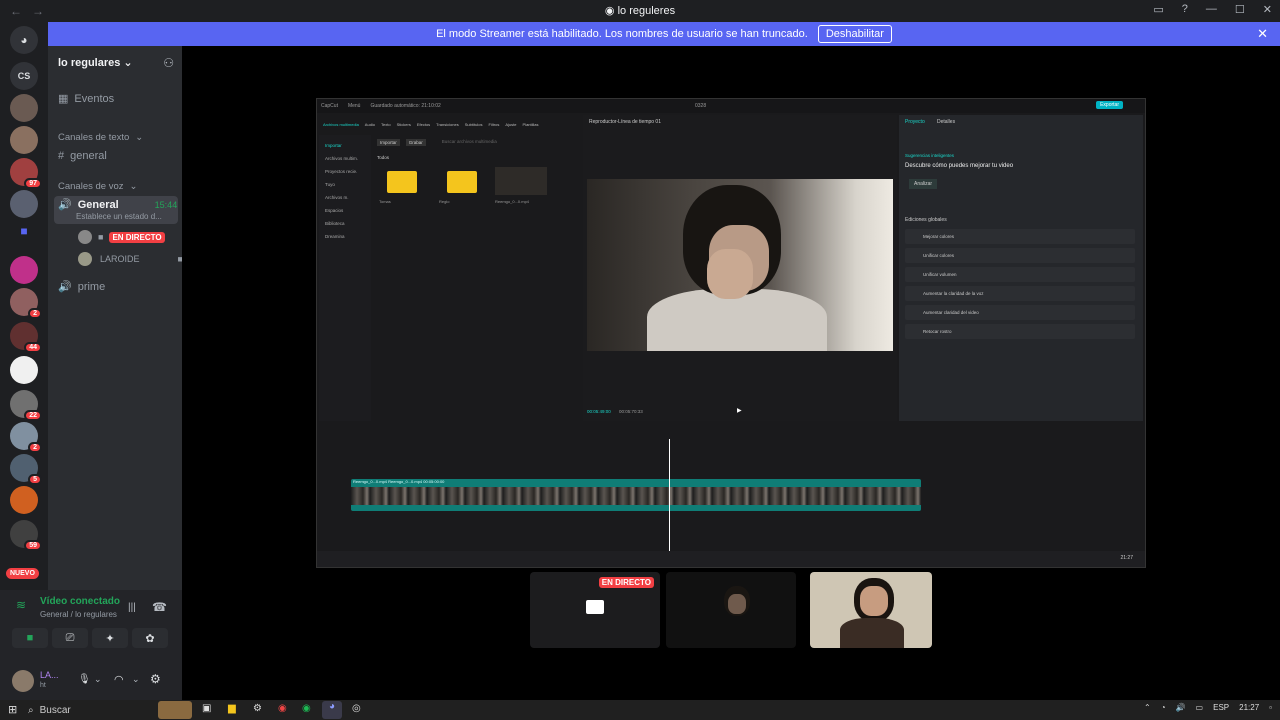  What do you see at coordinates (35, 479) in the screenshot?
I see `mention-badge: 5` at bounding box center [35, 479].